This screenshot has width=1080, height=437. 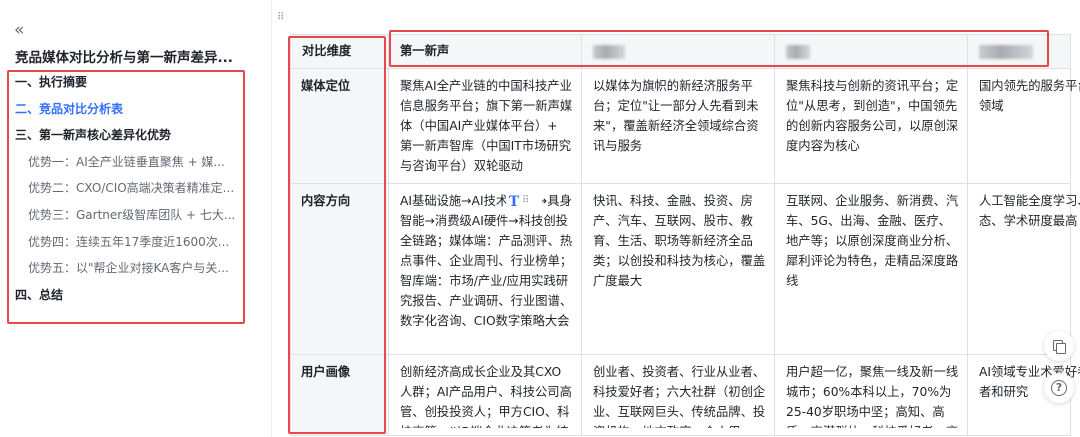 I want to click on copy-icon, so click(x=1059, y=347).